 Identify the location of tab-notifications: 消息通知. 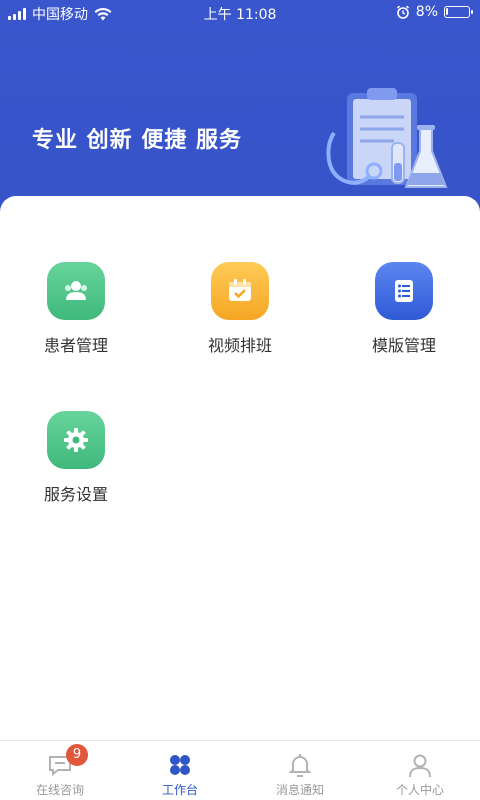
(300, 770).